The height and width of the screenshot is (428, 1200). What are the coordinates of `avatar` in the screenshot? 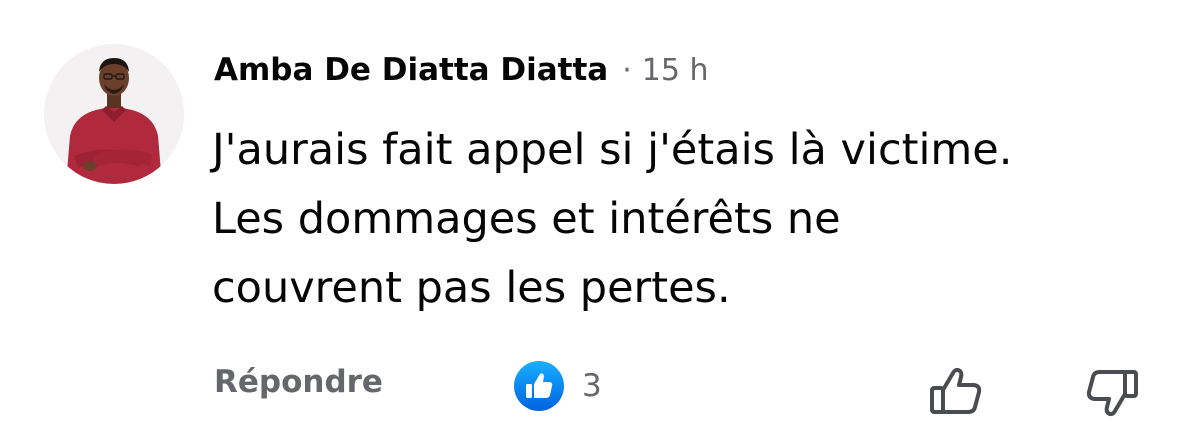 It's located at (114, 114).